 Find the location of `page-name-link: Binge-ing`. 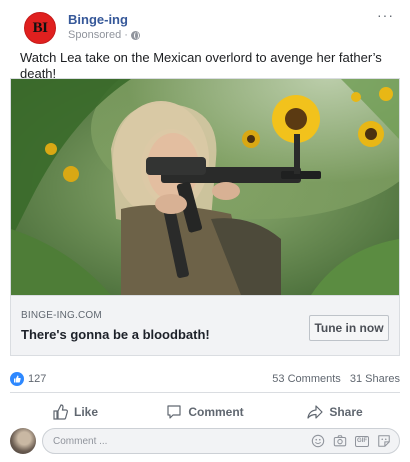

page-name-link: Binge-ing is located at coordinates (98, 19).